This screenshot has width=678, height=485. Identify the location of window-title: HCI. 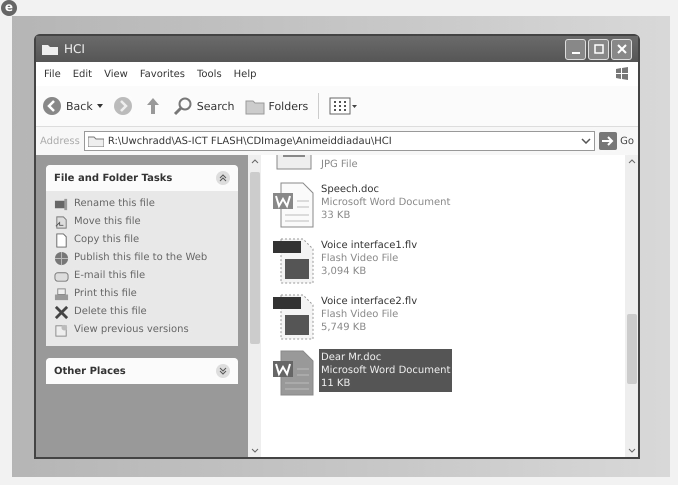
(74, 49).